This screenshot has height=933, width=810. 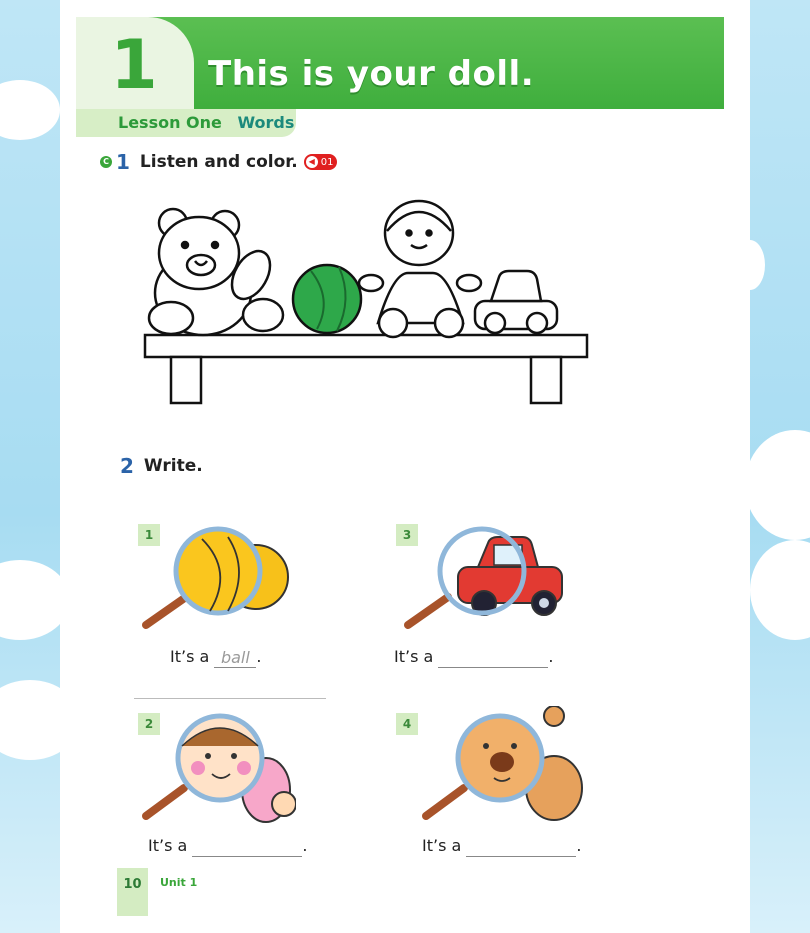 I want to click on item-3-sentence: It’s a ., so click(x=474, y=657).